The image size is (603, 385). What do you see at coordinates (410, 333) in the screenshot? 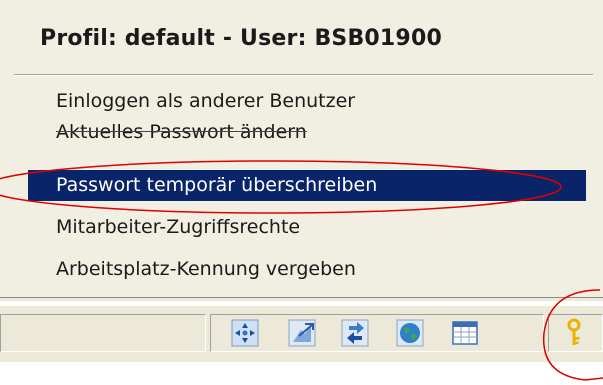
I see `globe-icon` at bounding box center [410, 333].